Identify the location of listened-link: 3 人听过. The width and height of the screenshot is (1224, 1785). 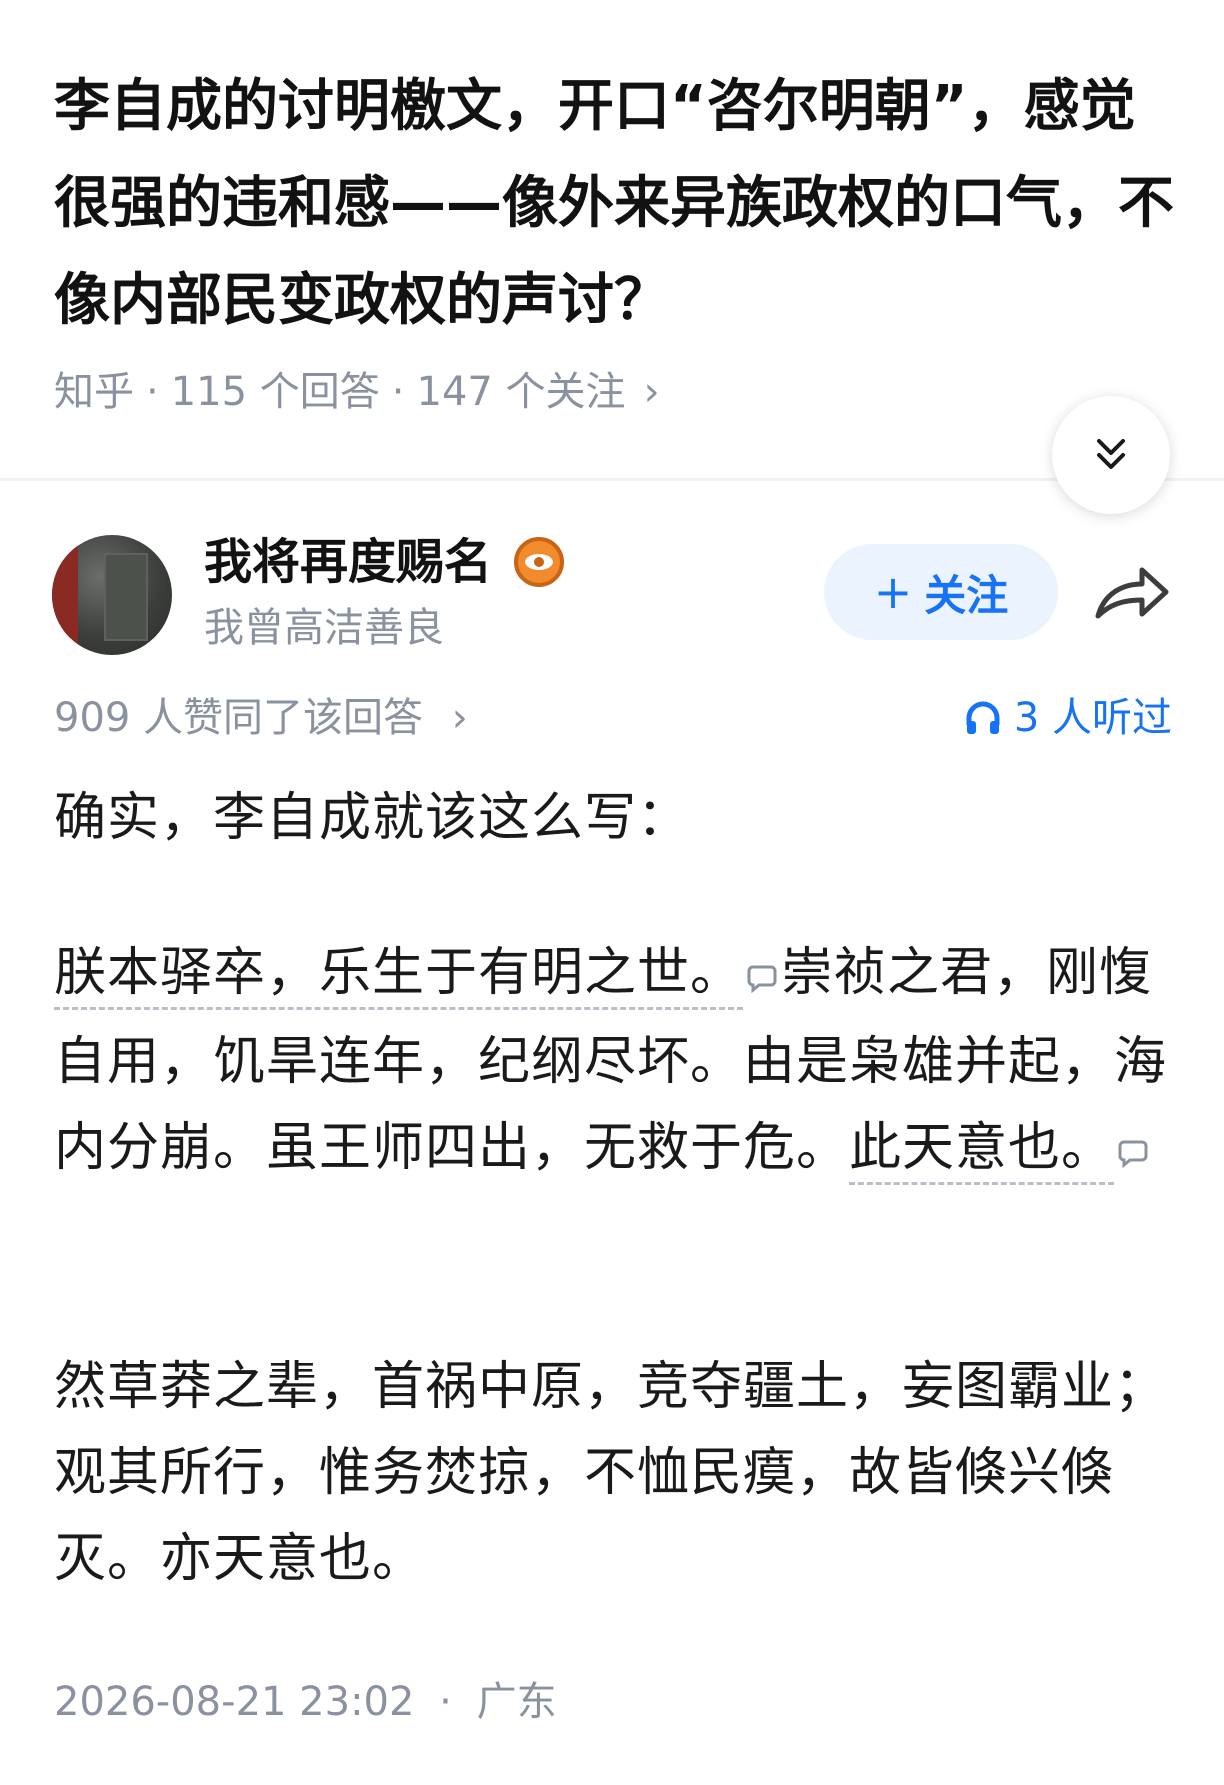
(1068, 718).